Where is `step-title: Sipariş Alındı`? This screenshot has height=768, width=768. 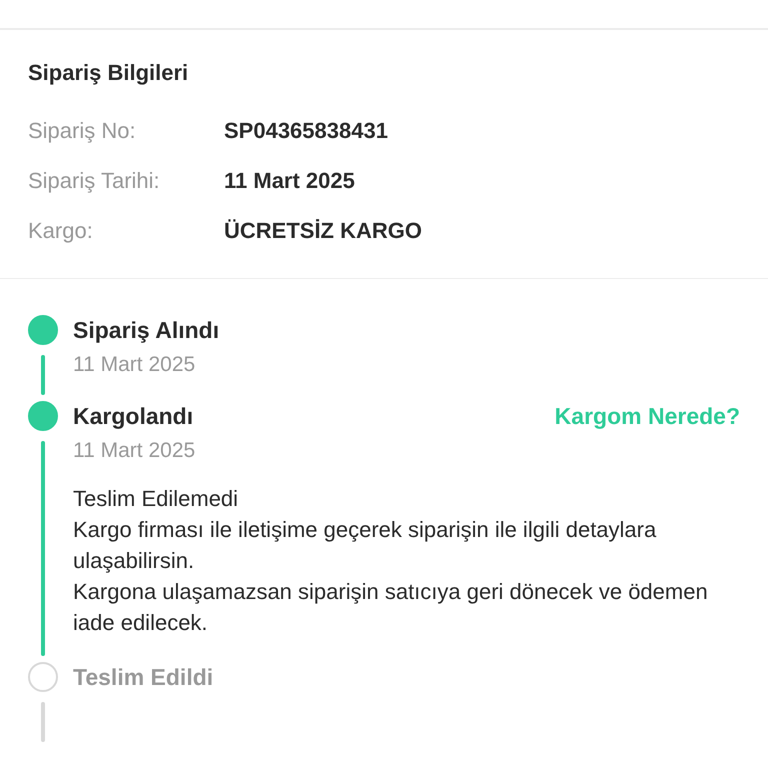
step-title: Sipariş Alındı is located at coordinates (146, 330).